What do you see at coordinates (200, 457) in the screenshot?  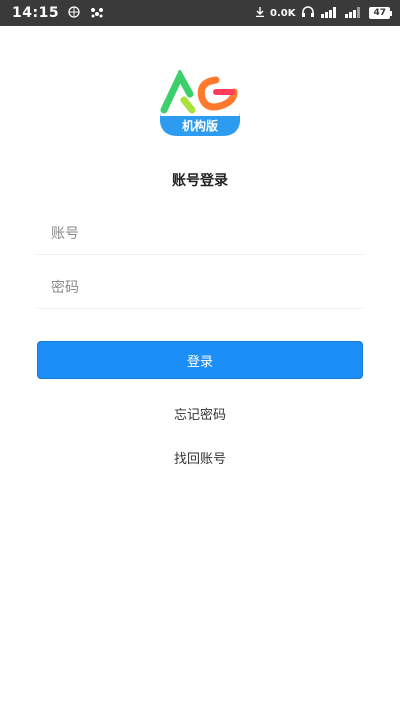 I see `recover-account-link: 找回账号` at bounding box center [200, 457].